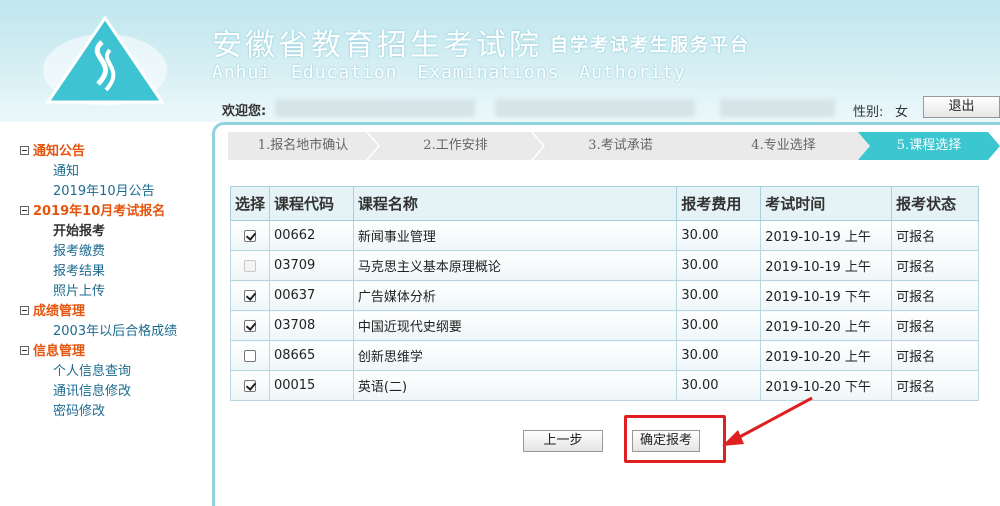 The width and height of the screenshot is (1000, 506). I want to click on nav-item-photo-upload: 照片上传, so click(79, 289).